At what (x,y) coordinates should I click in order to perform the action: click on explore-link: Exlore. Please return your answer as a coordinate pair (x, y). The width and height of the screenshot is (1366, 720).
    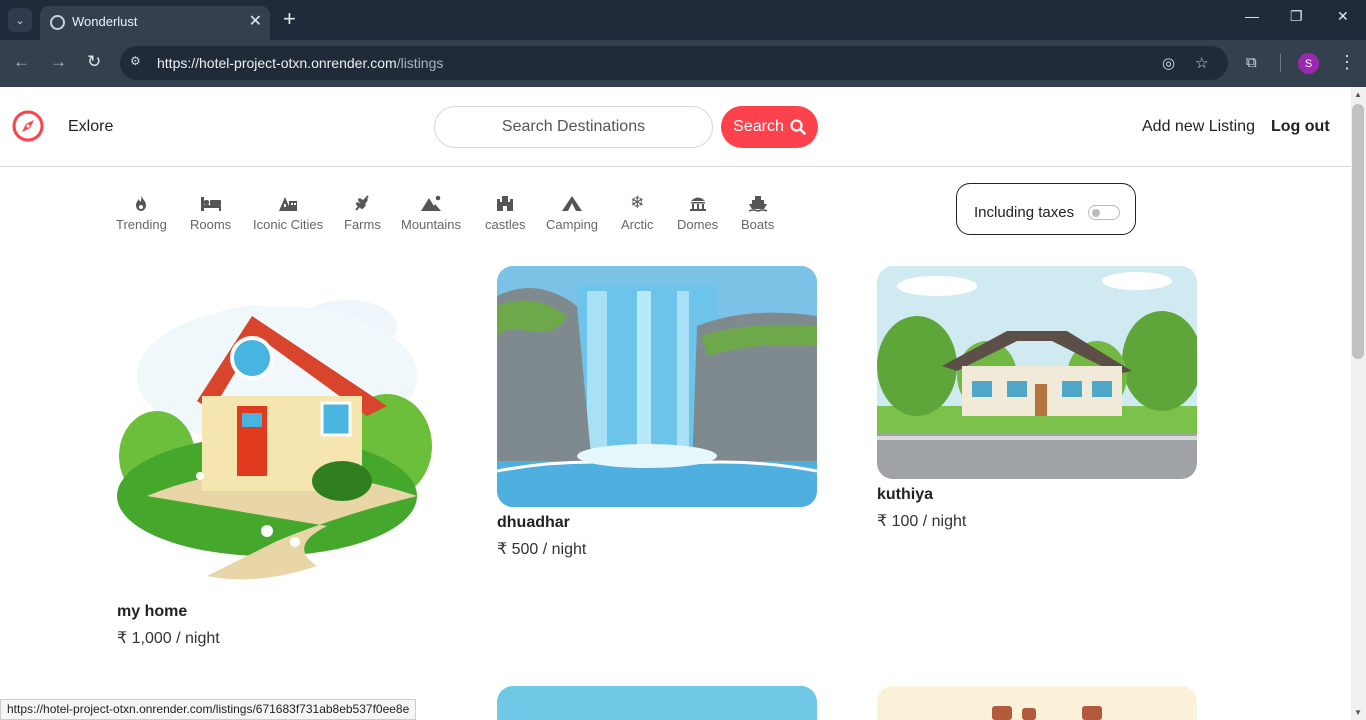
    Looking at the image, I should click on (90, 127).